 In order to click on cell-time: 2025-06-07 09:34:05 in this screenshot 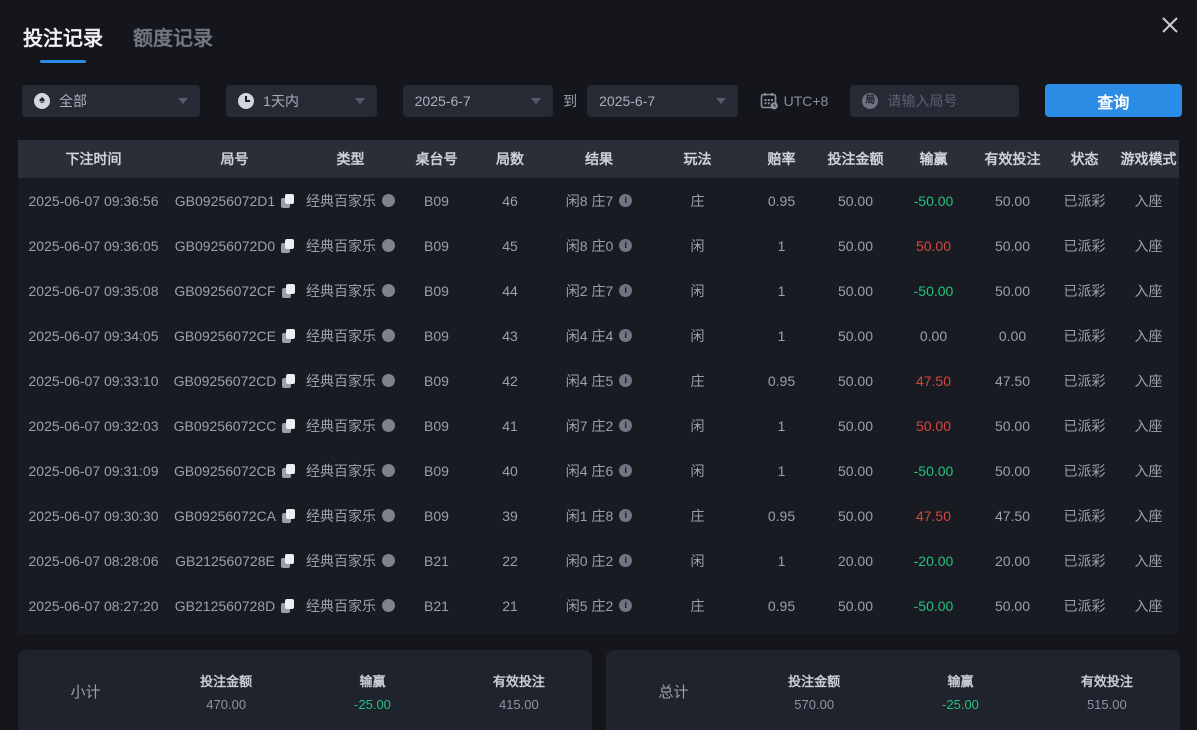, I will do `click(93, 336)`.